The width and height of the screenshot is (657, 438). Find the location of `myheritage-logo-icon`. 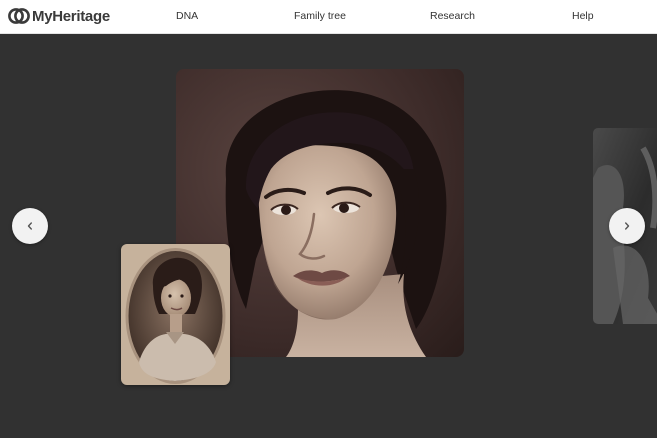

myheritage-logo-icon is located at coordinates (19, 16).